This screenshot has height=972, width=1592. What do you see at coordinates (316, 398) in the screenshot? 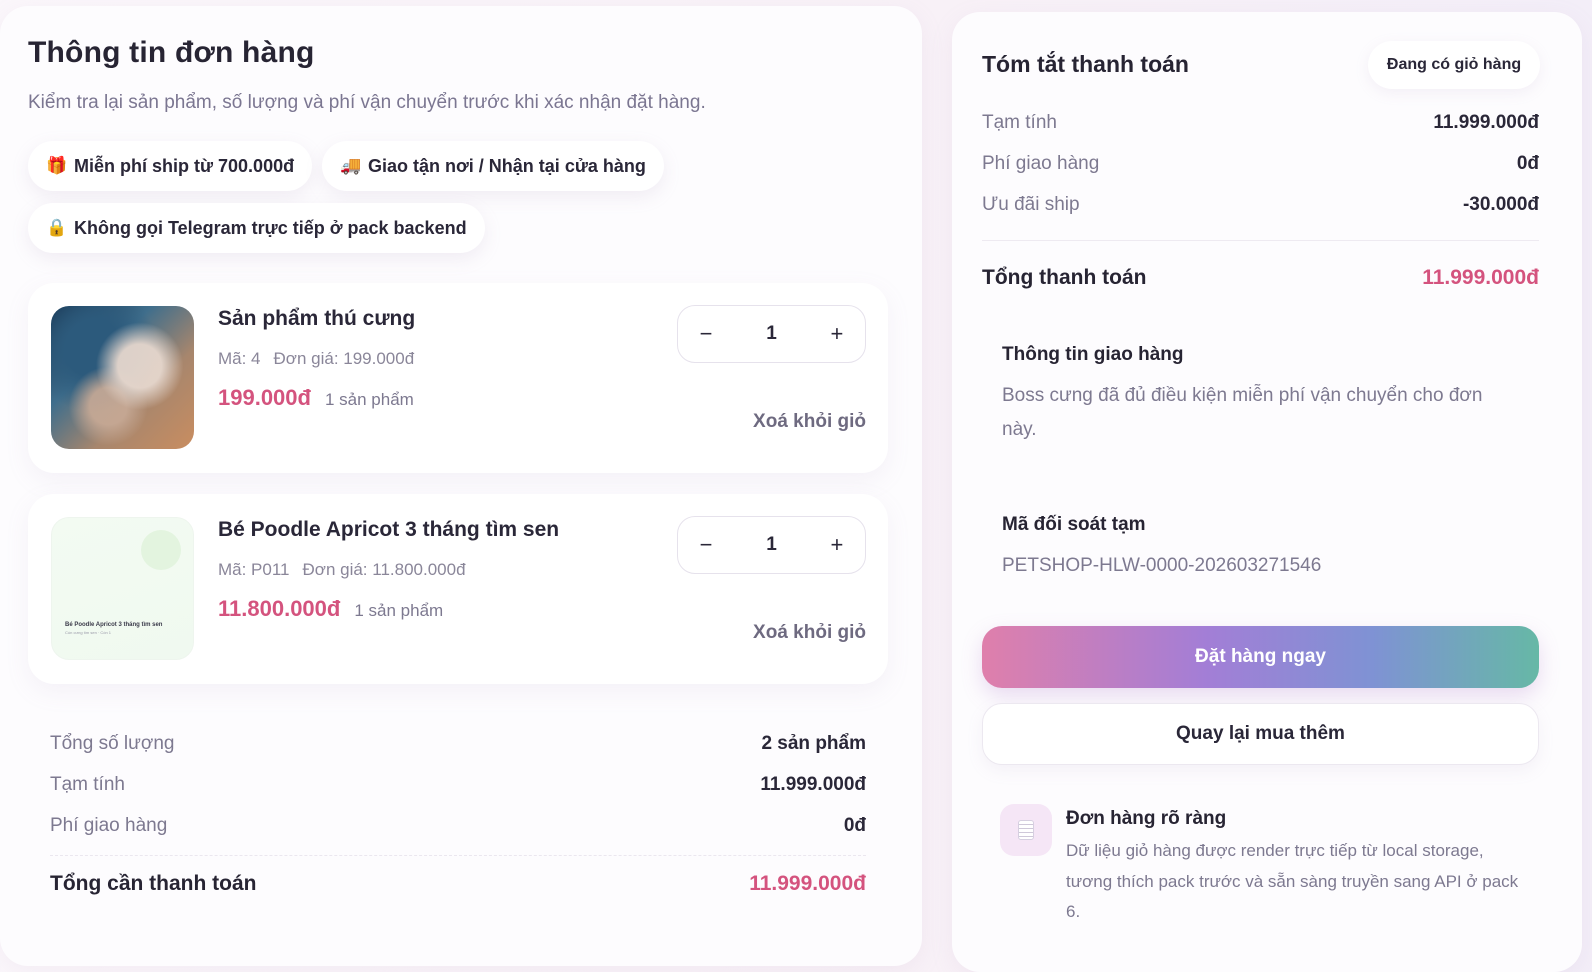
I see `item-price-row: 199.000đ 1 sản phẩm` at bounding box center [316, 398].